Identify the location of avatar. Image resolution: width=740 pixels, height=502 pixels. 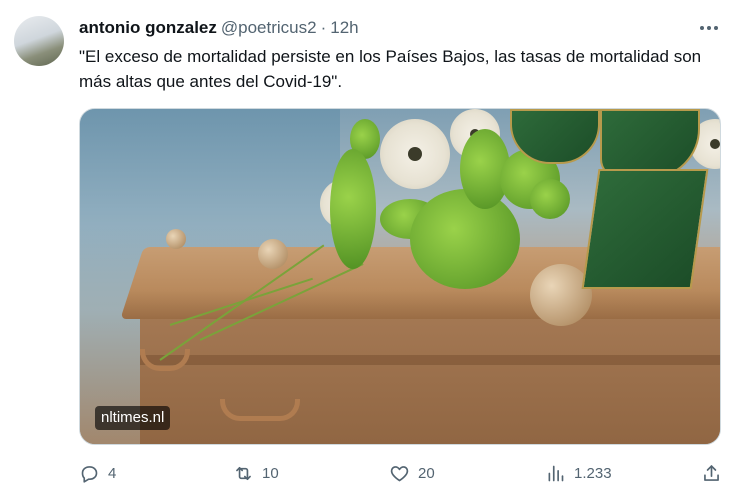
(39, 41).